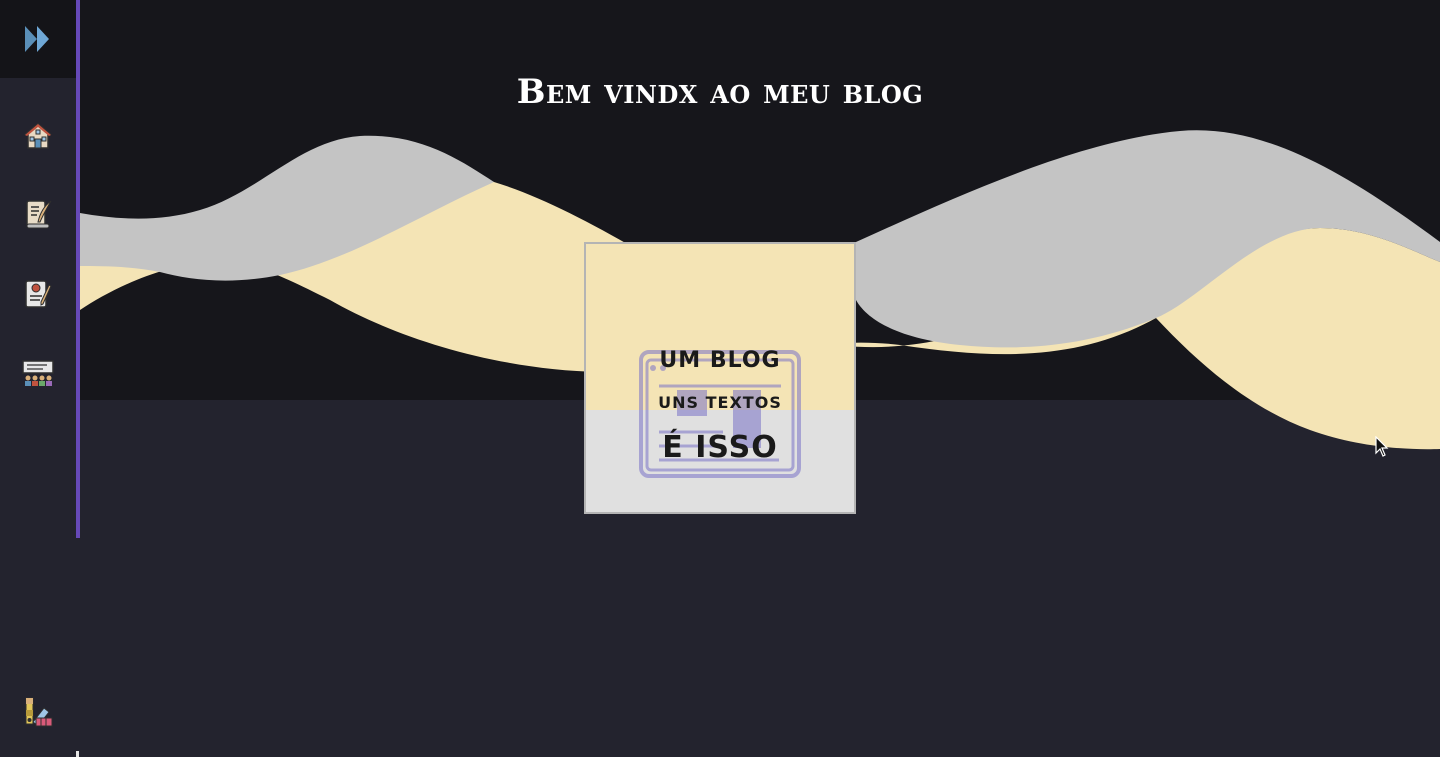  What do you see at coordinates (77, 754) in the screenshot?
I see `sidebar-bottom-marker` at bounding box center [77, 754].